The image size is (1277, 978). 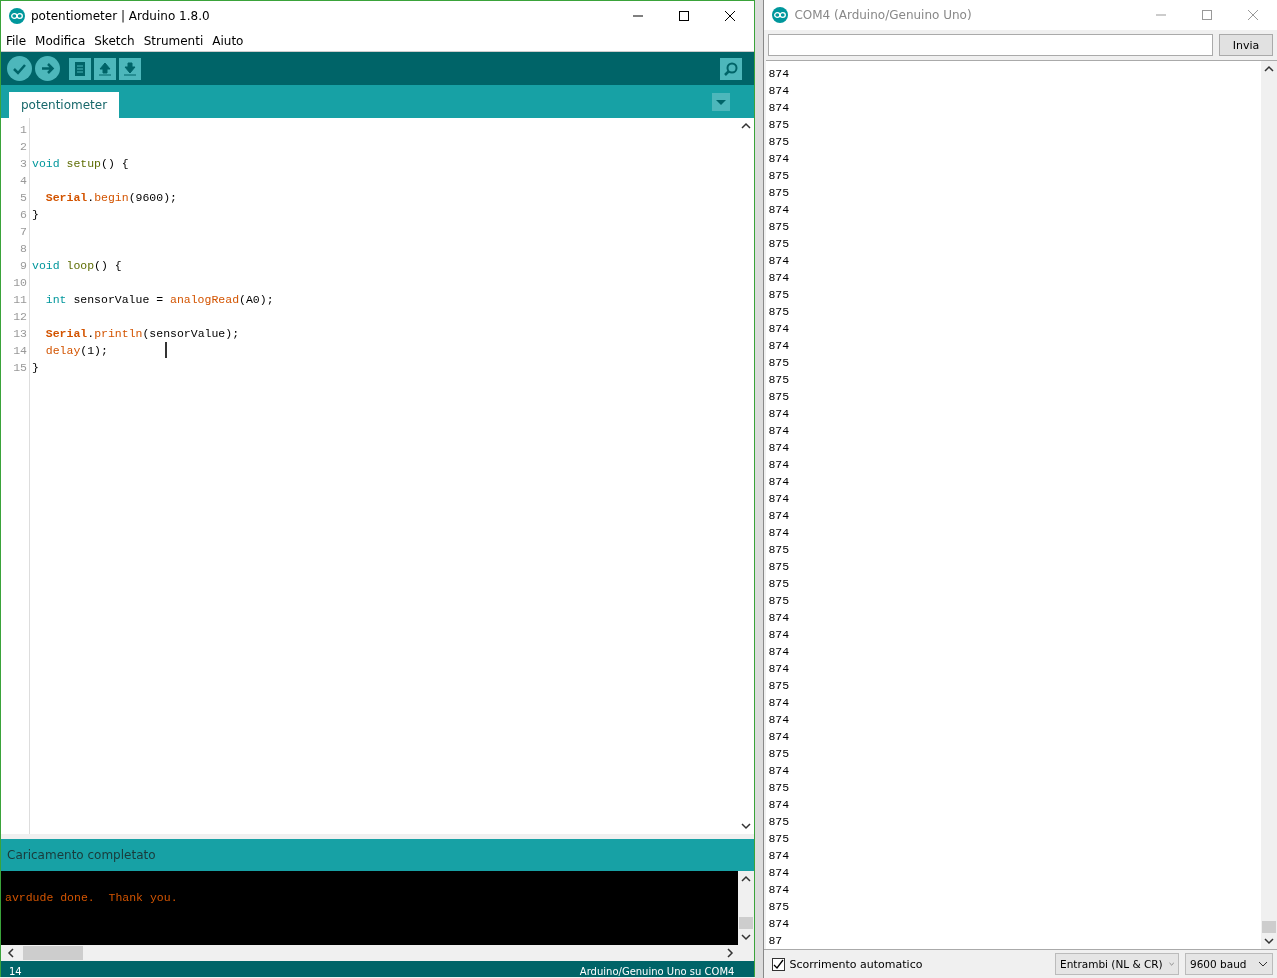 What do you see at coordinates (883, 15) in the screenshot?
I see `window-title: COM4 (Arduino/Genuino Uno)` at bounding box center [883, 15].